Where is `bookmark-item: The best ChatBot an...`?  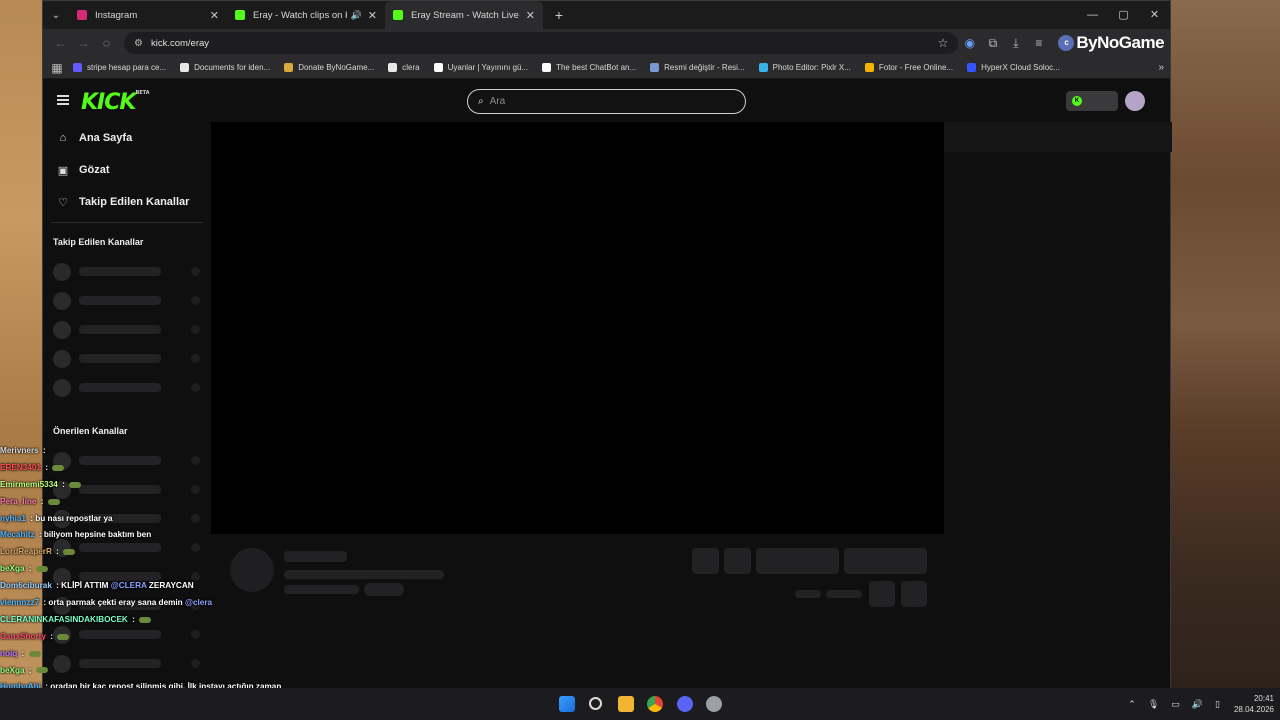 bookmark-item: The best ChatBot an... is located at coordinates (589, 67).